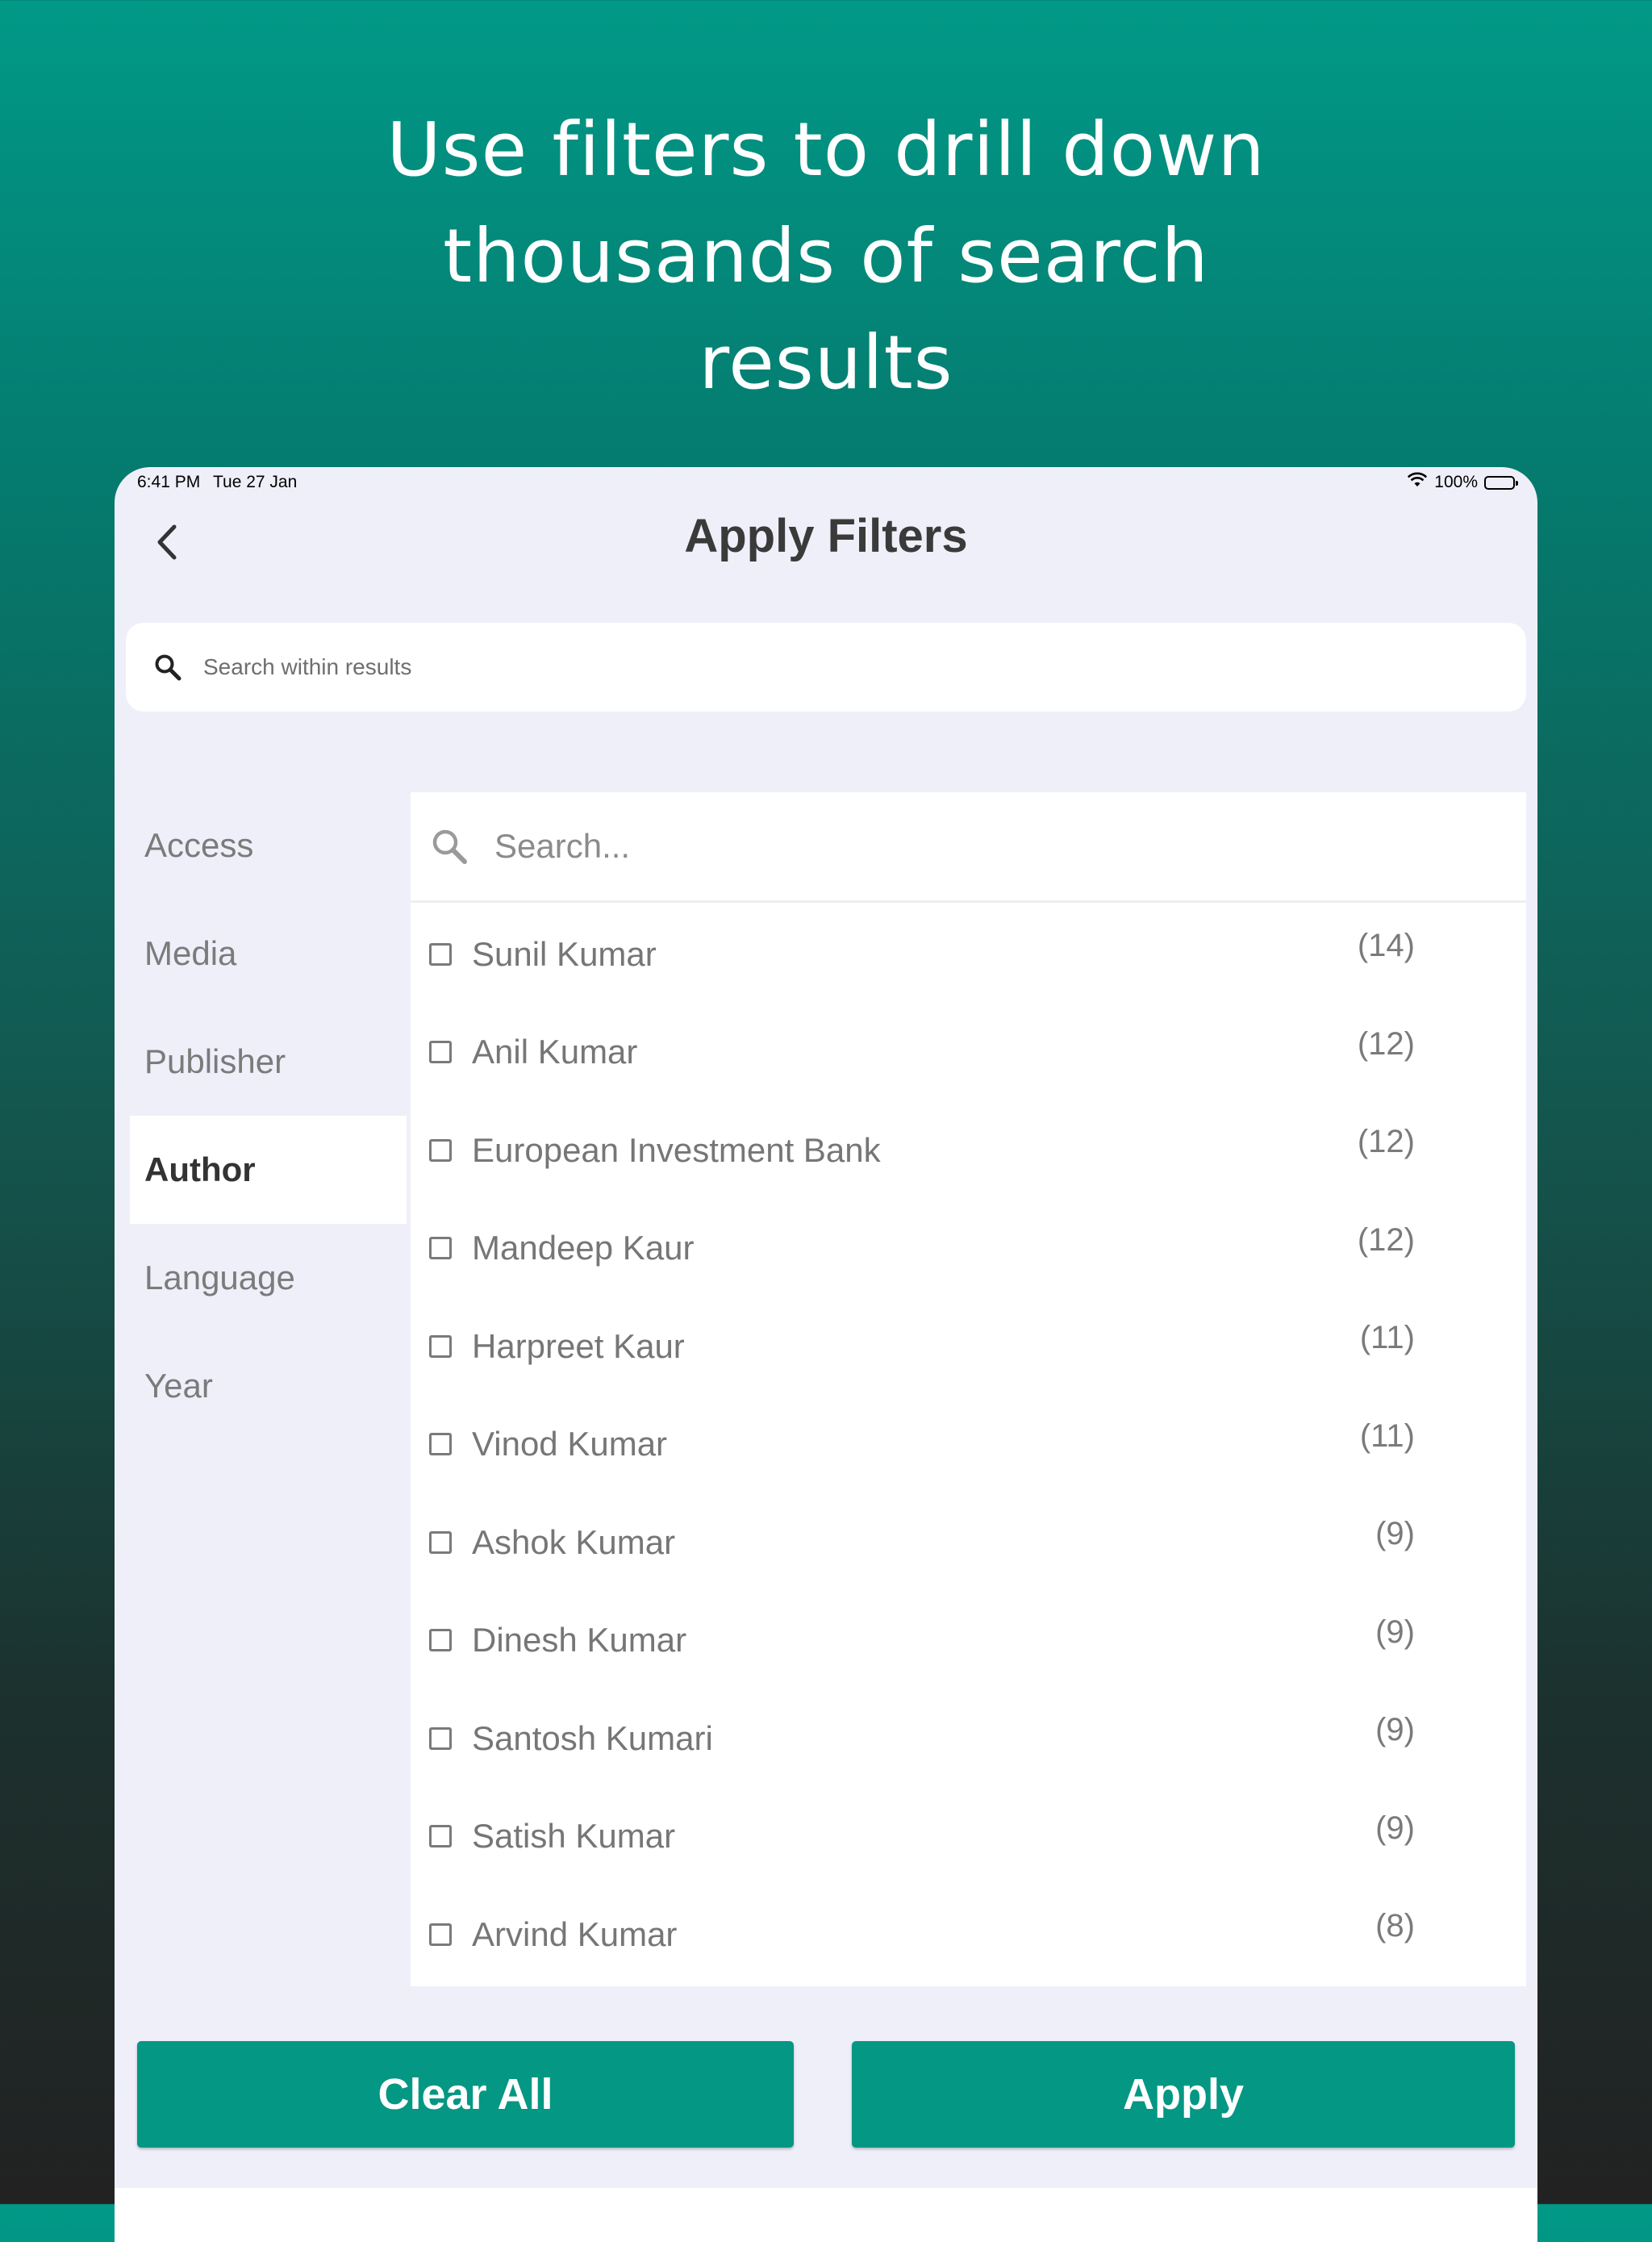 This screenshot has height=2242, width=1652. What do you see at coordinates (826, 362) in the screenshot?
I see `promo-line-3: results` at bounding box center [826, 362].